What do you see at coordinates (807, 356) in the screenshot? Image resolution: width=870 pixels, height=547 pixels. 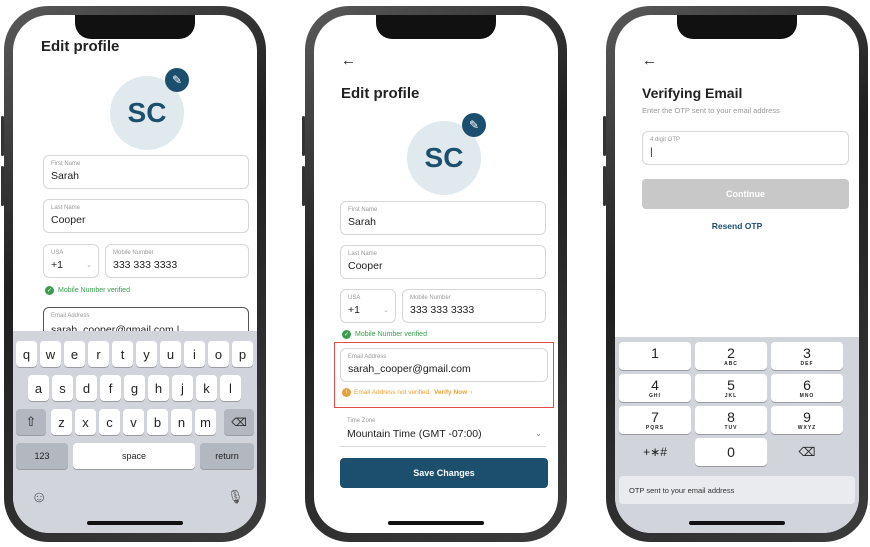 I see `digit-key-3: 3 DEF` at bounding box center [807, 356].